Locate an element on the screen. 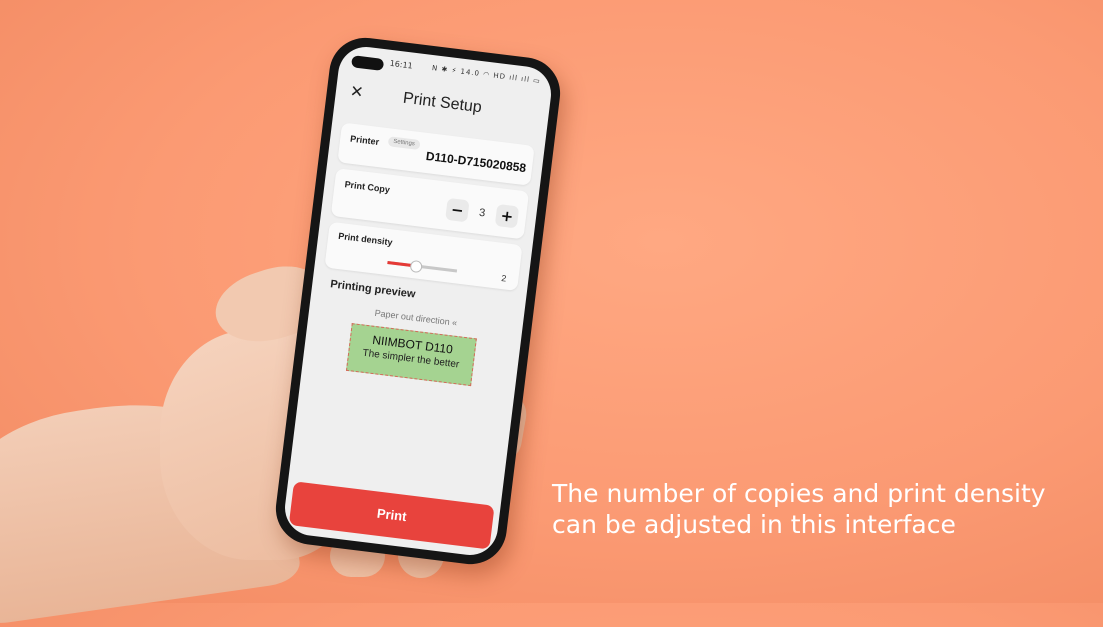 The width and height of the screenshot is (1103, 627). density-slider-handle is located at coordinates (416, 266).